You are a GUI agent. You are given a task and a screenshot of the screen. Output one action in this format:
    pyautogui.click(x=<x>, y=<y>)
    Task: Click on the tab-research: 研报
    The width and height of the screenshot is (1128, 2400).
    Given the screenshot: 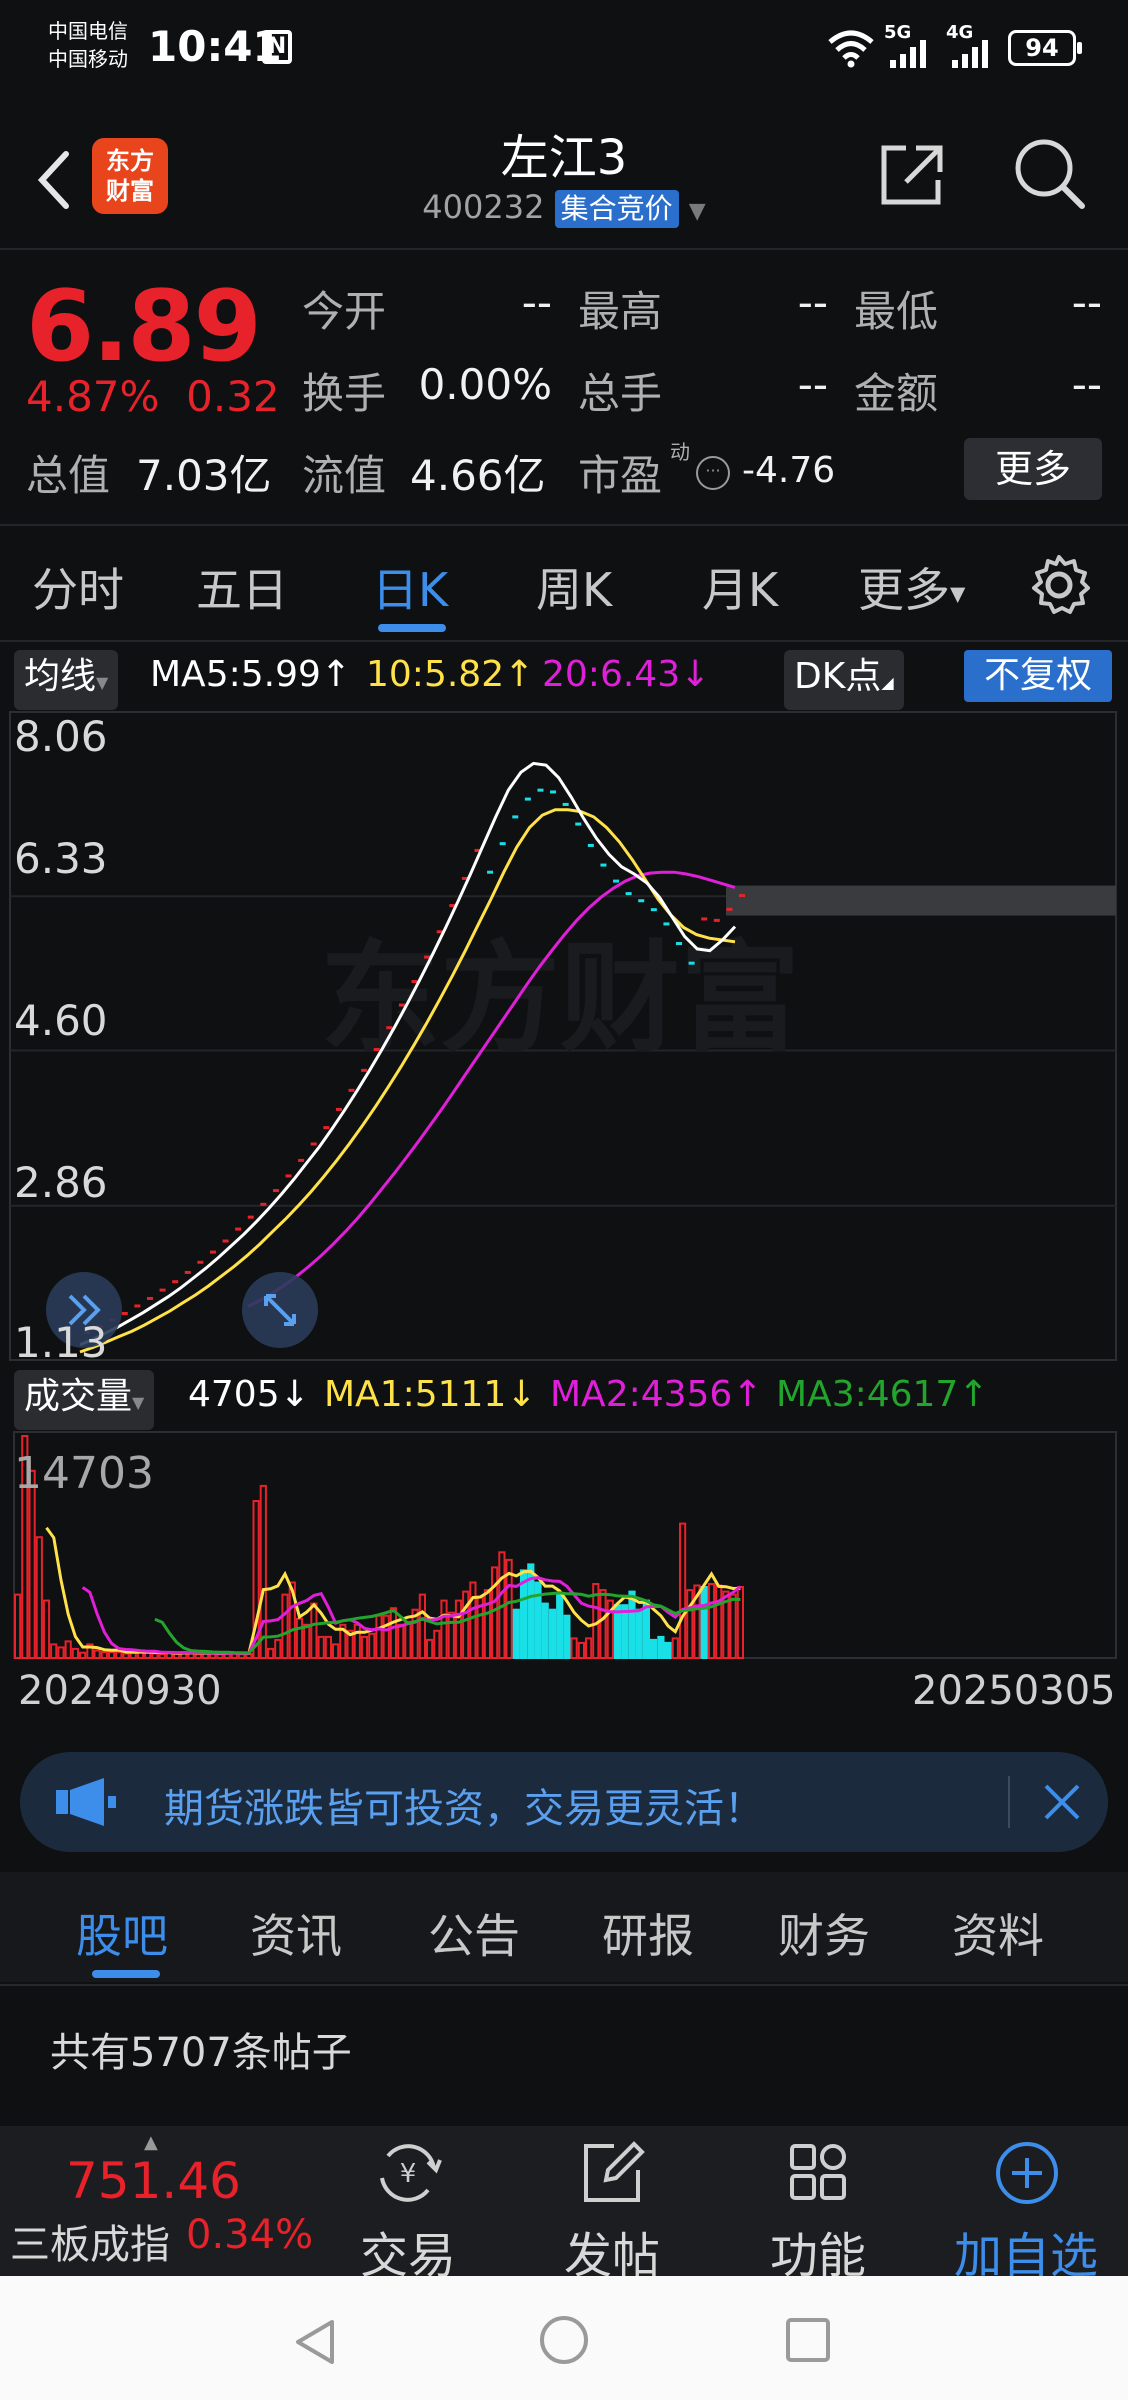 What is the action you would take?
    pyautogui.click(x=648, y=1933)
    